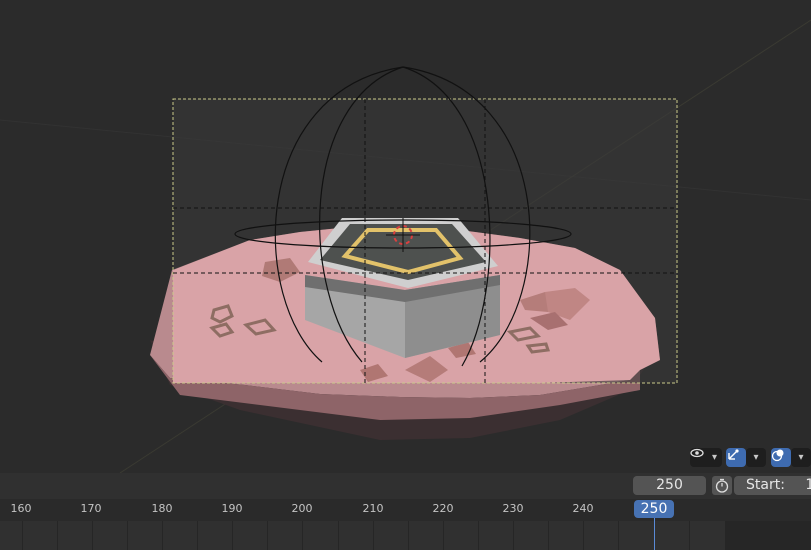 The width and height of the screenshot is (811, 550). Describe the element at coordinates (513, 508) in the screenshot. I see `ruler-tick: 230` at that location.